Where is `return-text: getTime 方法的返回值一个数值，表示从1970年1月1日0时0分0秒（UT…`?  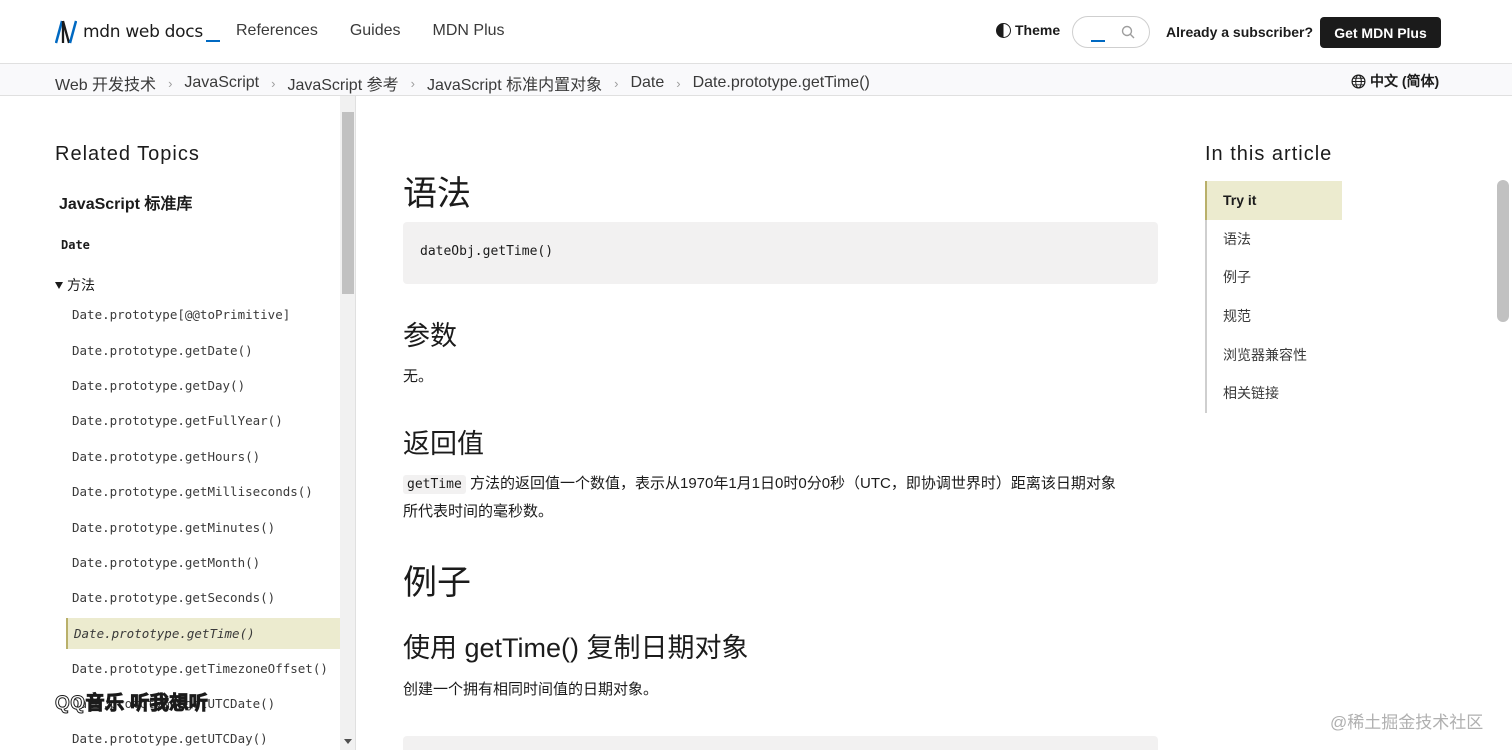
return-text: getTime 方法的返回值一个数值，表示从1970年1月1日0时0分0秒（UT… is located at coordinates (780, 497).